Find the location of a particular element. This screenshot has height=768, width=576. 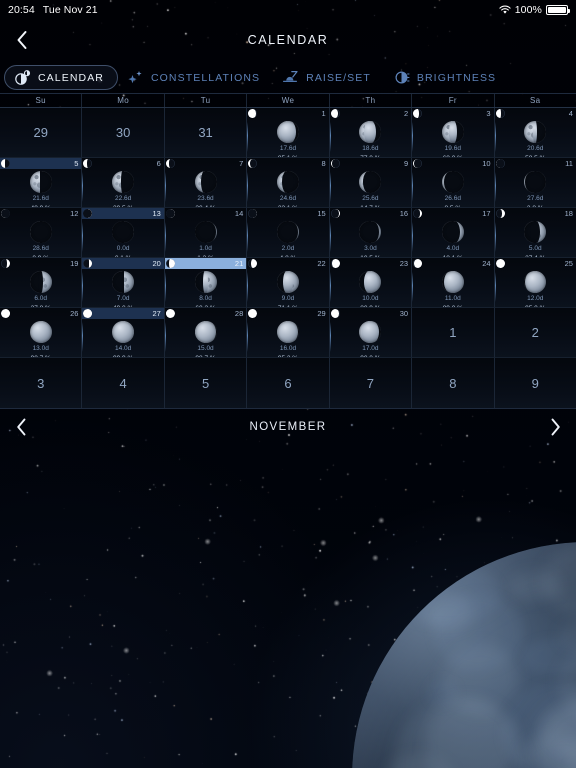

calendar-day-cell: 152.0d4.8 % is located at coordinates (288, 233).